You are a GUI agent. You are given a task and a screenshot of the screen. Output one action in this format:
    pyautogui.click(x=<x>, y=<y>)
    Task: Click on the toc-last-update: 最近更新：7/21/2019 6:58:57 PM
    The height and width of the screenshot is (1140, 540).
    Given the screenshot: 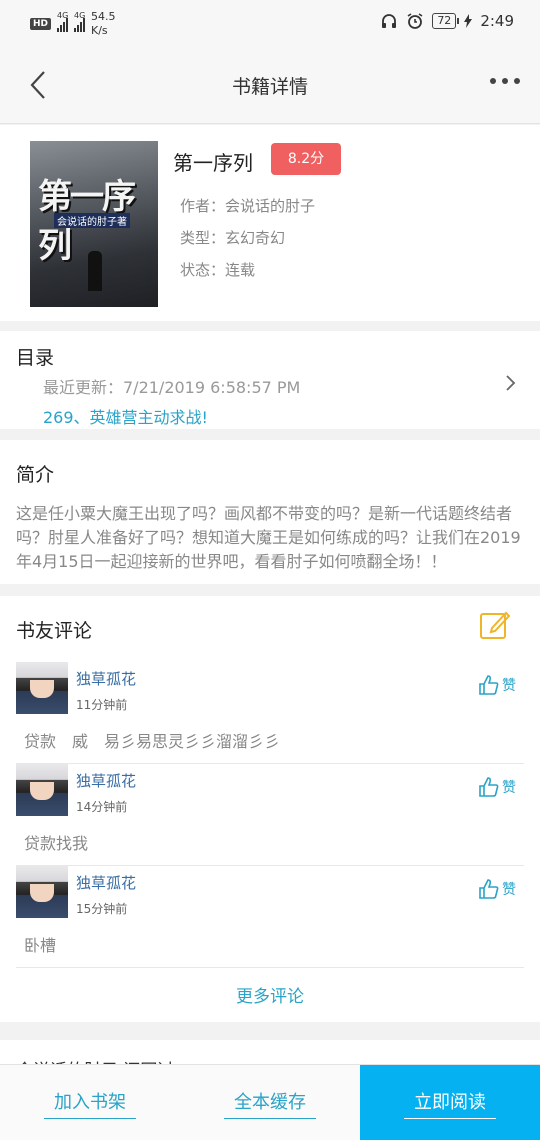 What is the action you would take?
    pyautogui.click(x=172, y=387)
    